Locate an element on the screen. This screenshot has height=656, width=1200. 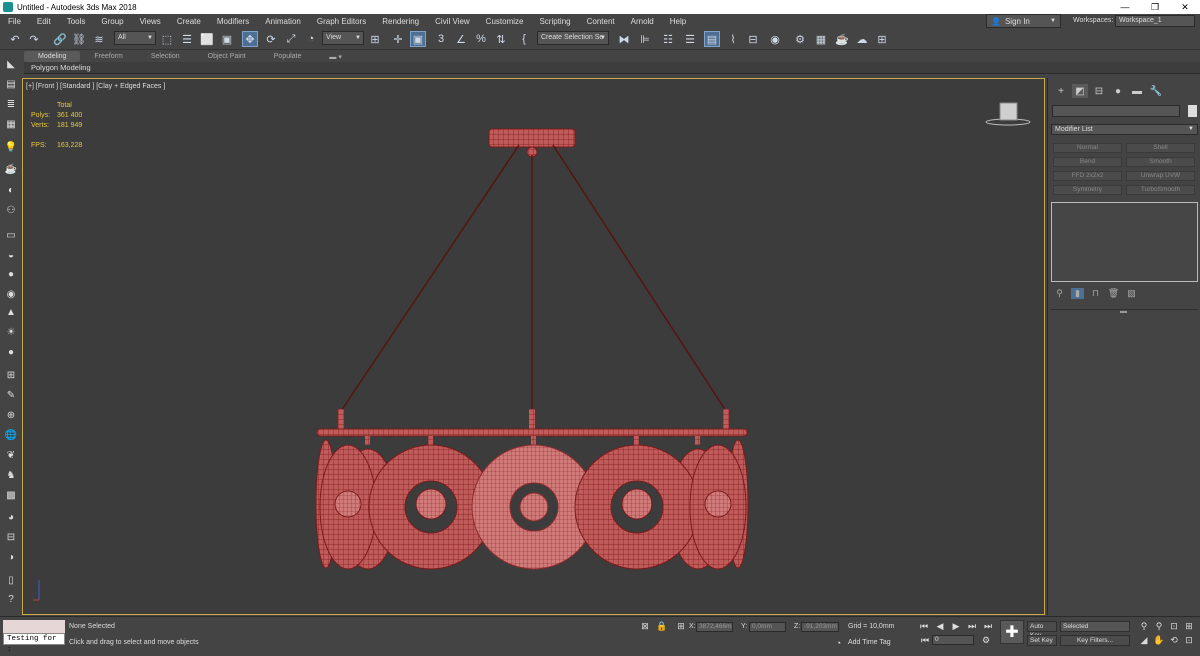
modifier-unwrap-uvw-button: Unwrap UVW is located at coordinates (1160, 176).